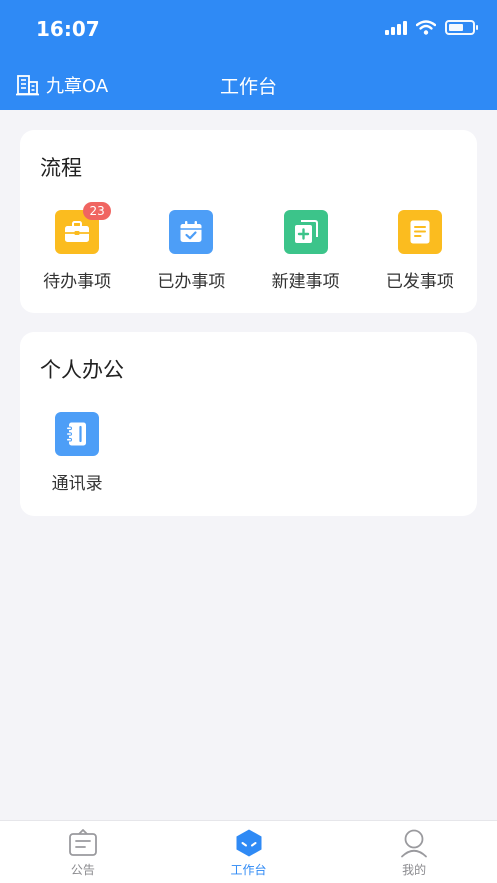 This screenshot has height=883, width=497. What do you see at coordinates (77, 282) in the screenshot?
I see `pending-items-label: 待办事项` at bounding box center [77, 282].